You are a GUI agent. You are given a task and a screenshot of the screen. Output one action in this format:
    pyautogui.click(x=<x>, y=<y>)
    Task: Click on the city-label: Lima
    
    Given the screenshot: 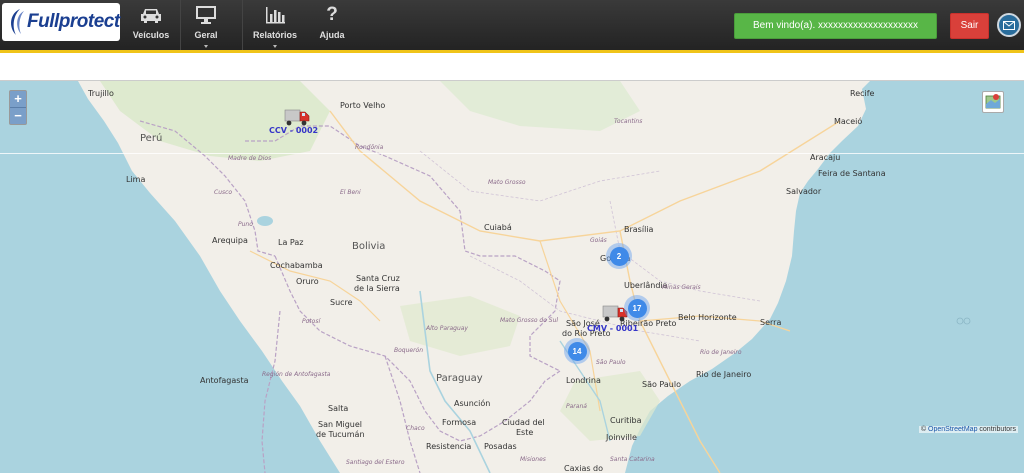 What is the action you would take?
    pyautogui.click(x=136, y=179)
    